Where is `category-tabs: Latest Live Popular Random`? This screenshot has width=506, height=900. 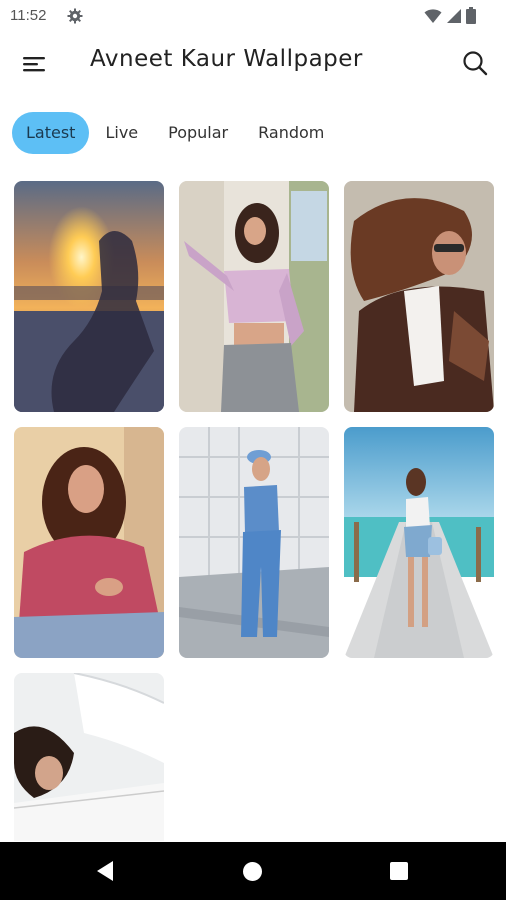 category-tabs: Latest Live Popular Random is located at coordinates (176, 133).